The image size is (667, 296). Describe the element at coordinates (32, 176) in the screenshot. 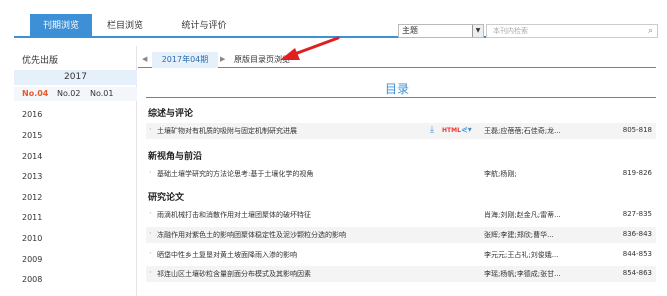

I see `year-item: 2013` at that location.